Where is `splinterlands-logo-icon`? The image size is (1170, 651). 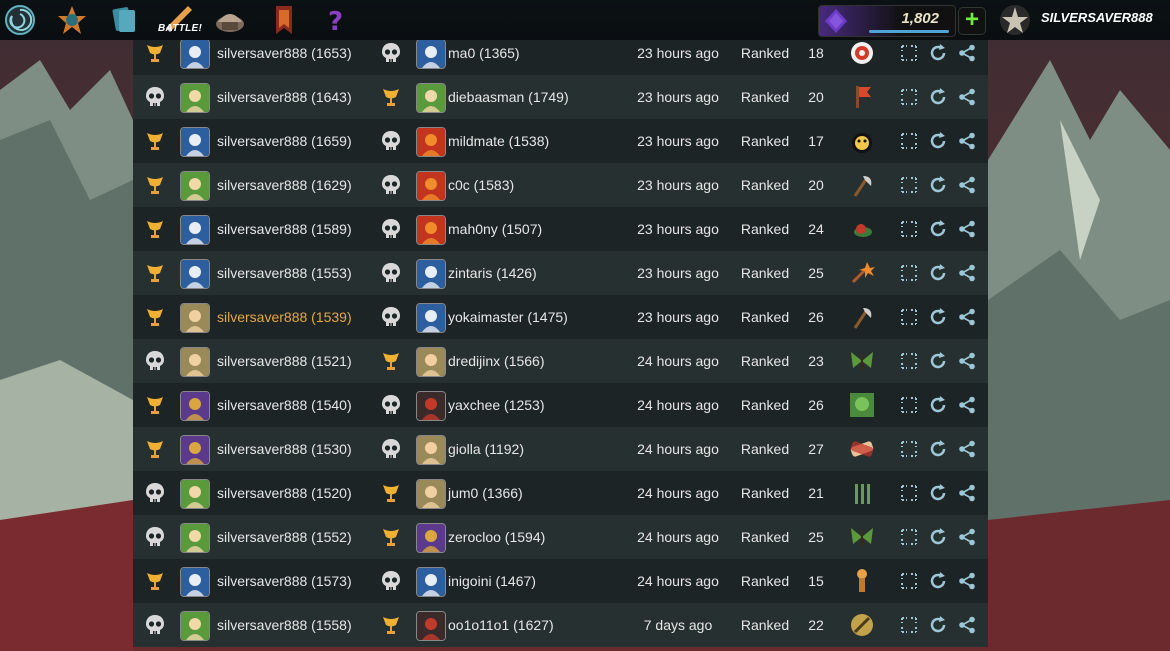
splinterlands-logo-icon is located at coordinates (20, 20).